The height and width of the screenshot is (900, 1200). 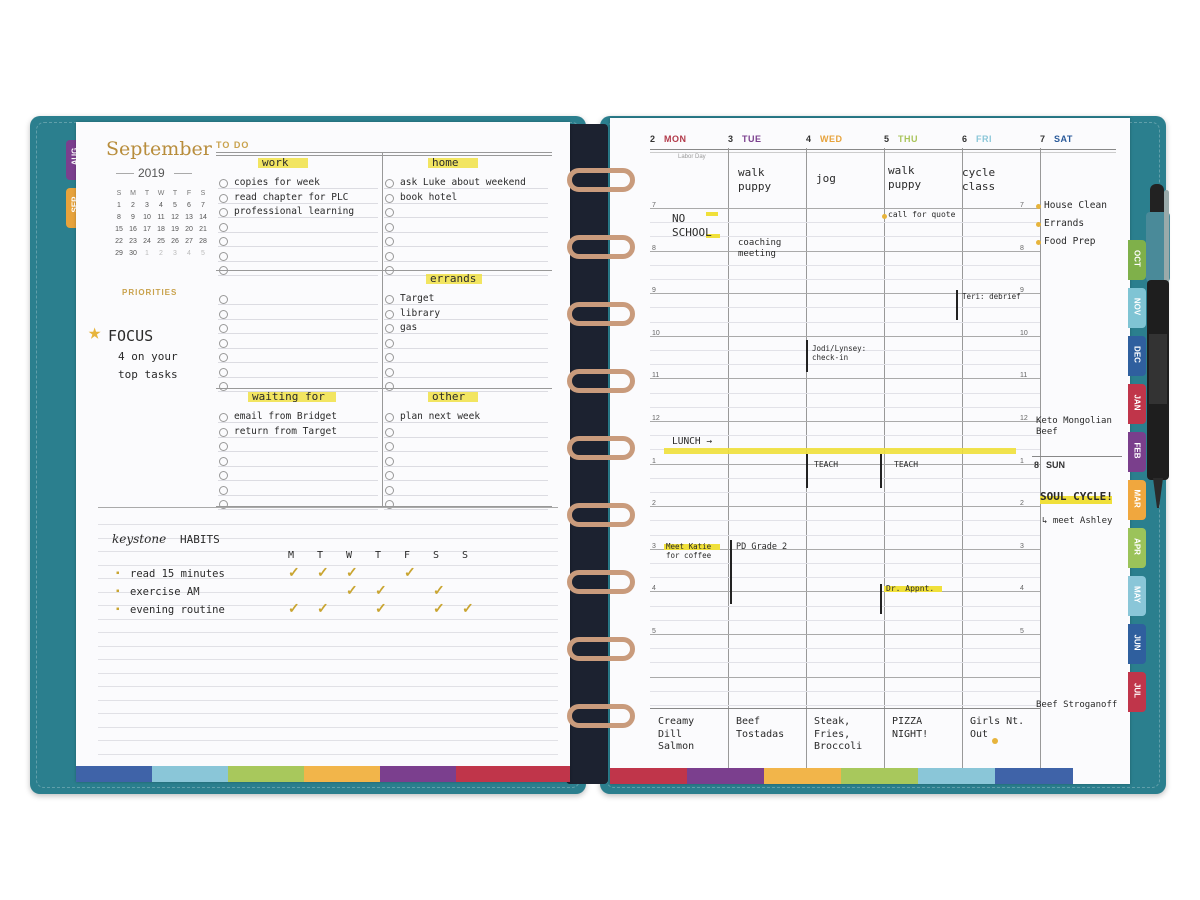 What do you see at coordinates (203, 205) in the screenshot?
I see `calendar-day: 7` at bounding box center [203, 205].